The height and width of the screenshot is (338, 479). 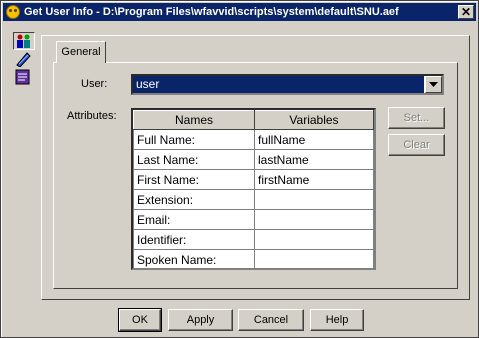 What do you see at coordinates (194, 159) in the screenshot?
I see `attribute-name-cell: Last Name:` at bounding box center [194, 159].